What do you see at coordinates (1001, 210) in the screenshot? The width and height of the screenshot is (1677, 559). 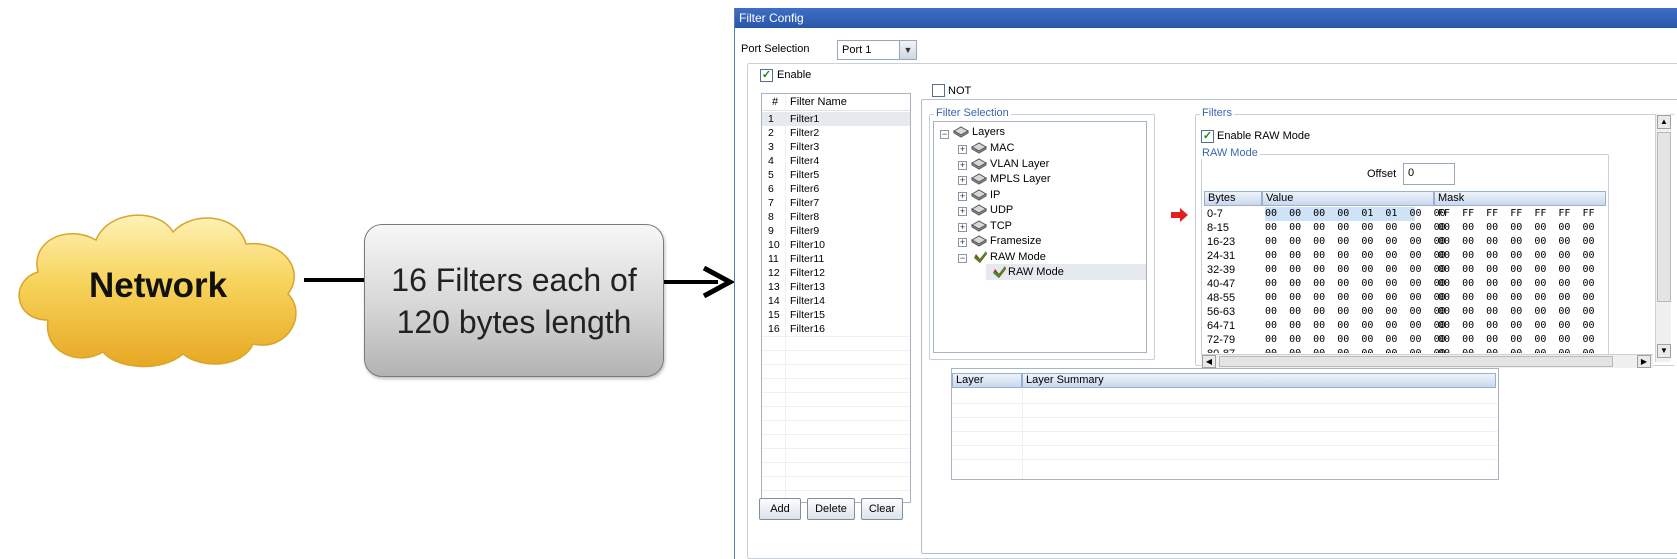 I see `tree-node-label: UDP` at bounding box center [1001, 210].